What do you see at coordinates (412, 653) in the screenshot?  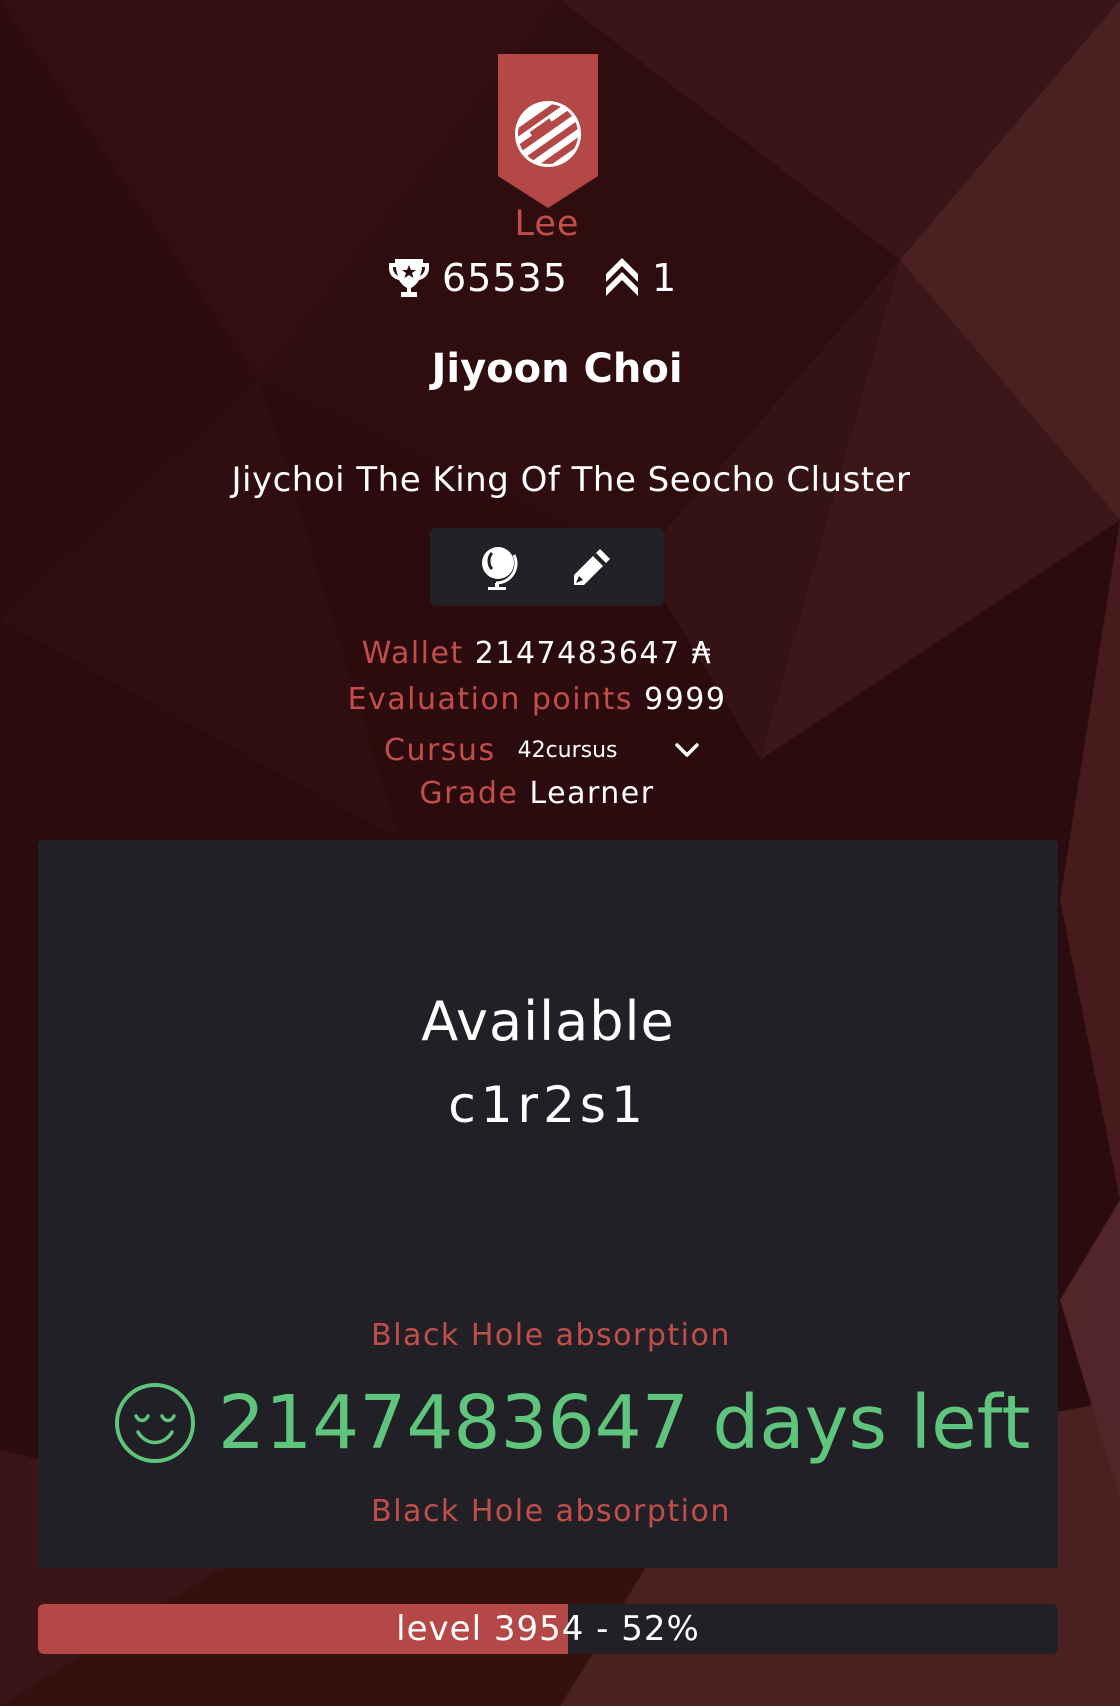 I see `wallet-label: Wallet` at bounding box center [412, 653].